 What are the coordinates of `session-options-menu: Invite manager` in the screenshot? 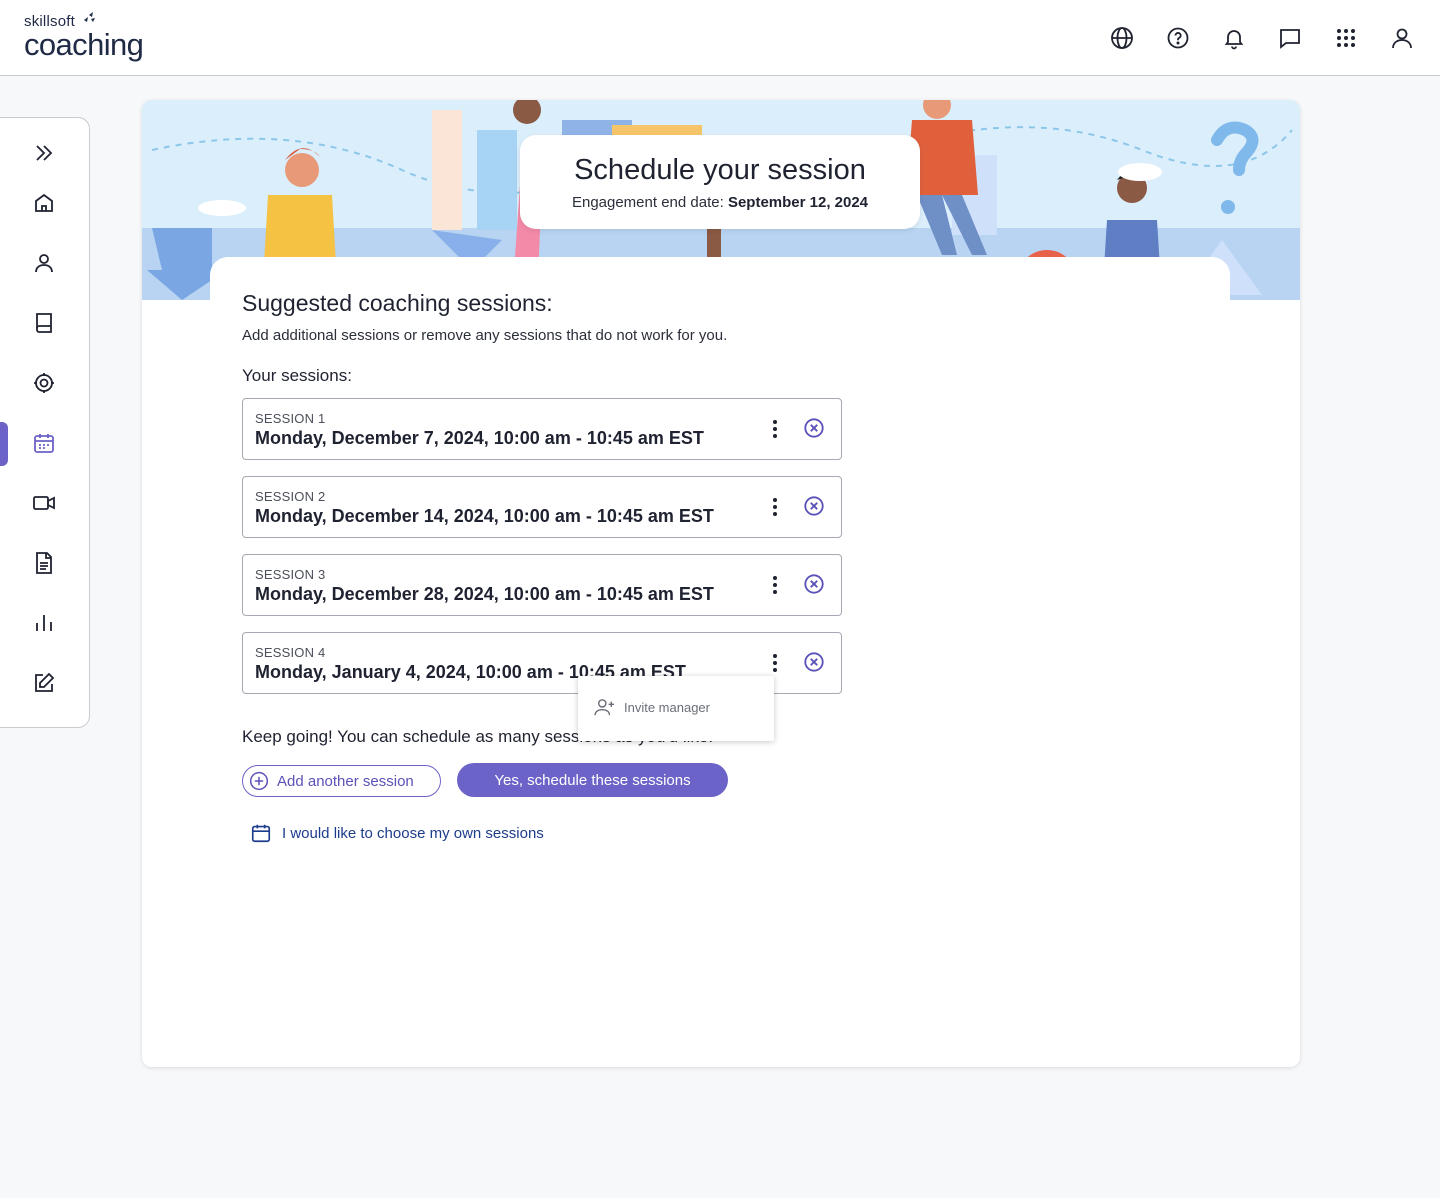 It's located at (676, 708).